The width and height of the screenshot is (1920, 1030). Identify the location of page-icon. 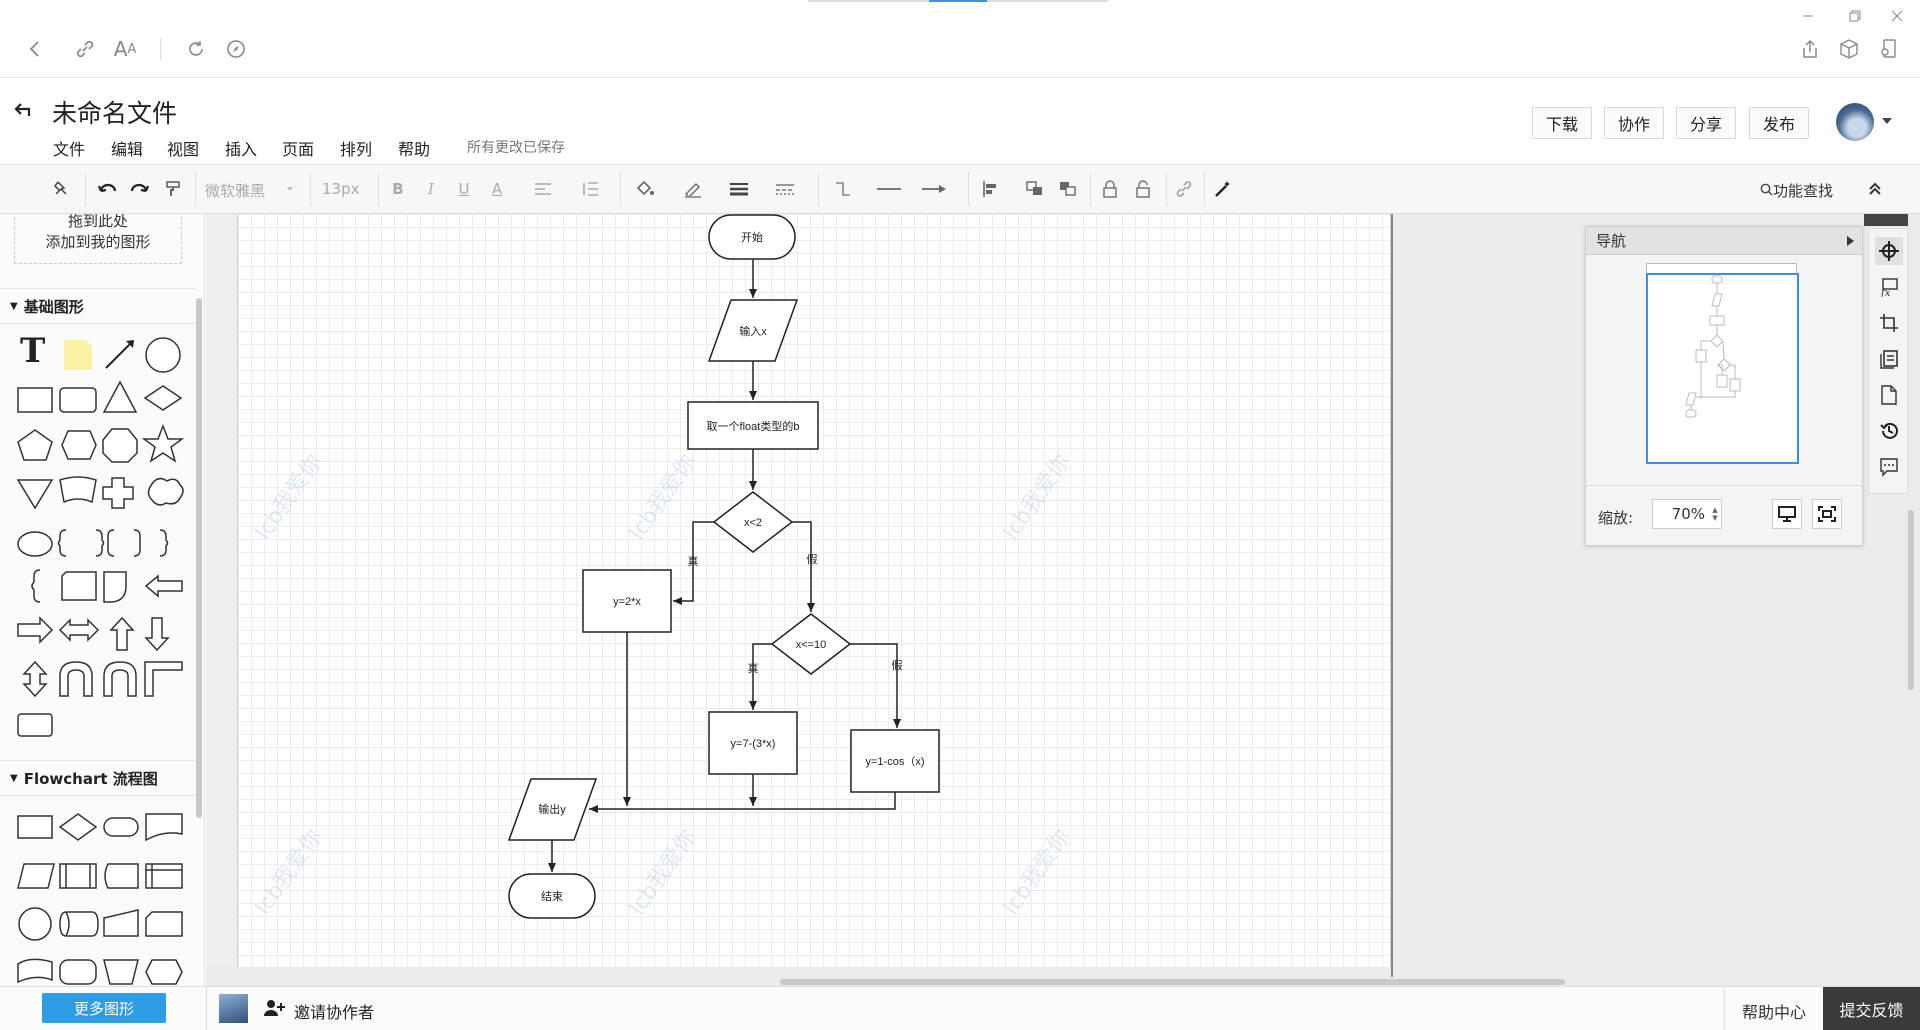
(1889, 395).